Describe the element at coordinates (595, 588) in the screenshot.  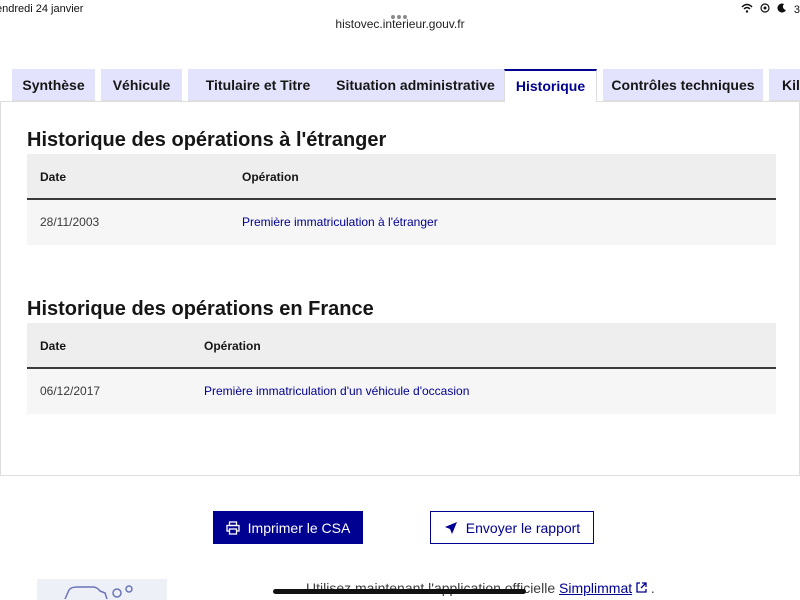
I see `simplimmat-link: Simplimmat` at that location.